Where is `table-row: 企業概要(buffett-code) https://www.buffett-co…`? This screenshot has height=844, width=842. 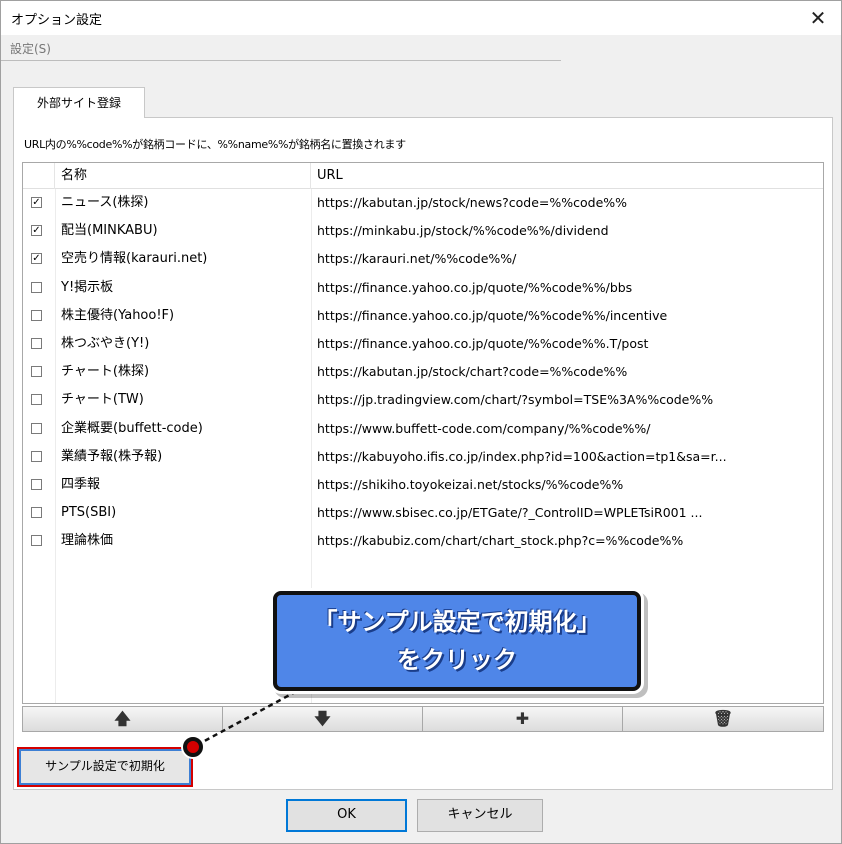 table-row: 企業概要(buffett-code) https://www.buffett-co… is located at coordinates (423, 429).